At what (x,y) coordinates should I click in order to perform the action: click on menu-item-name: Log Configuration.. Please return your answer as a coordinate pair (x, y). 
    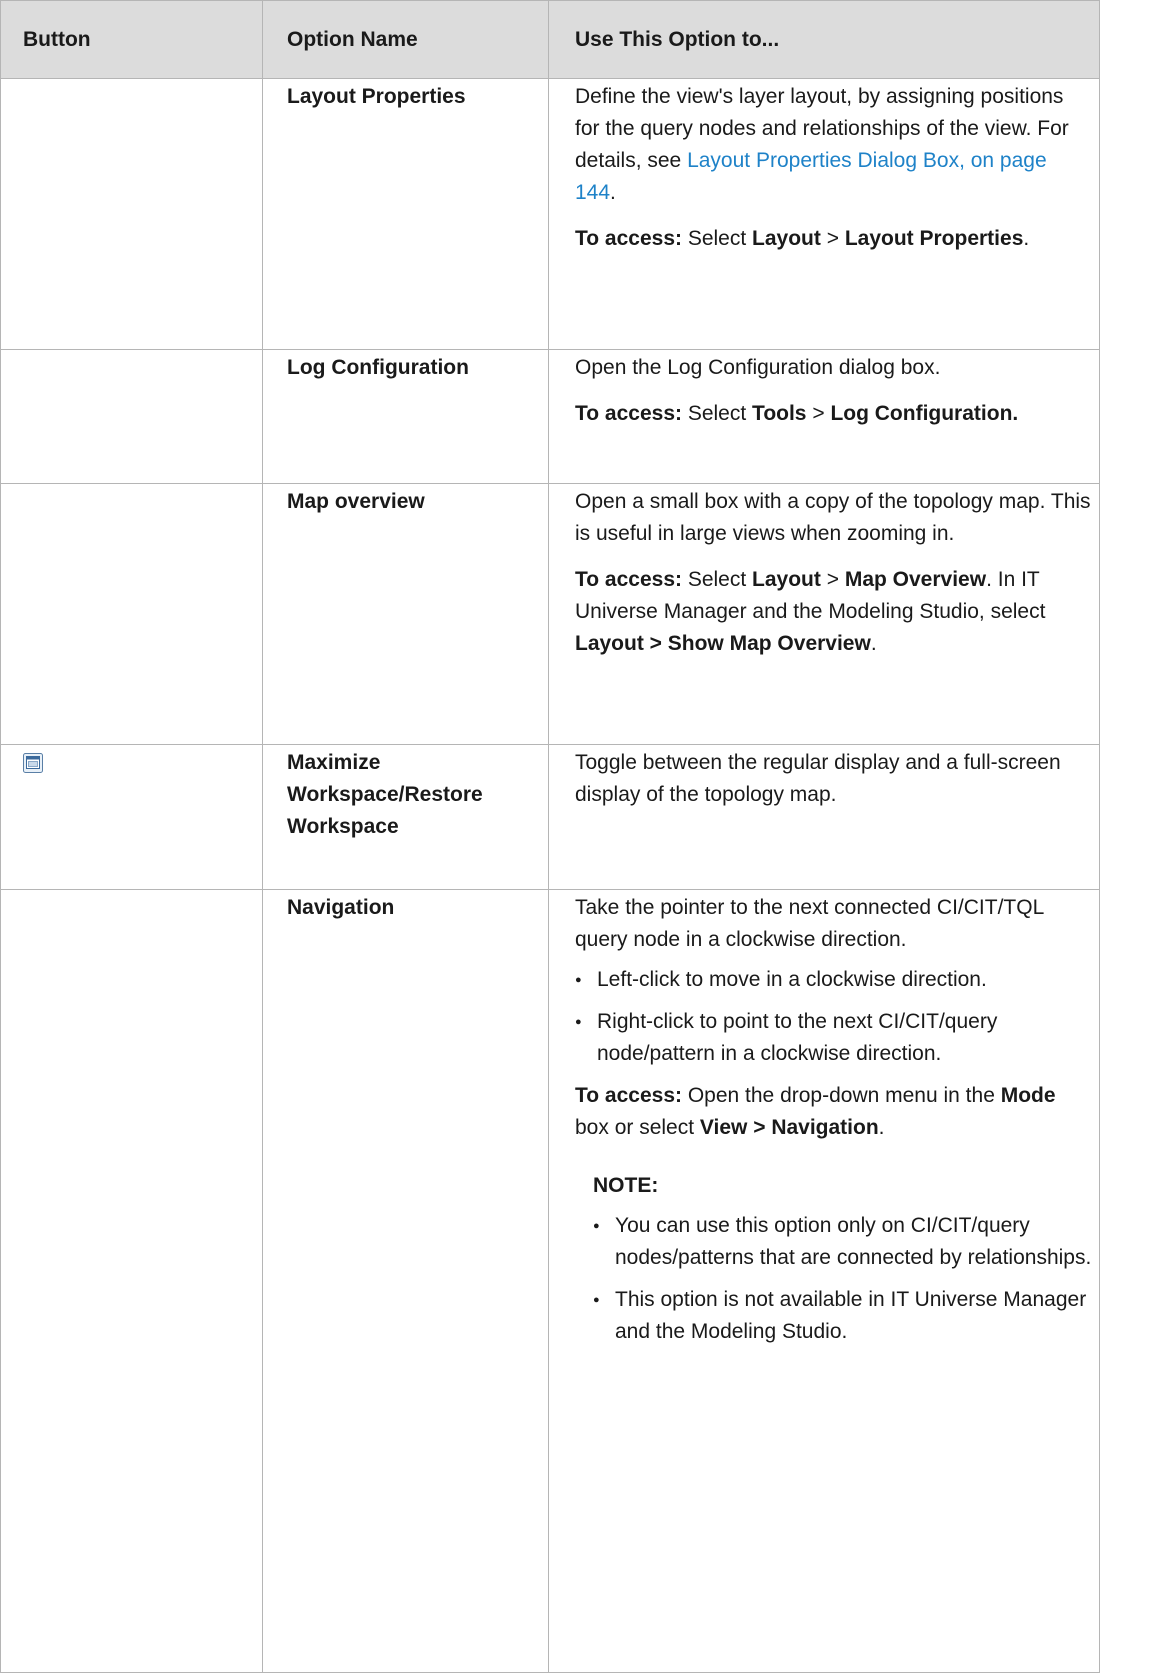
    Looking at the image, I should click on (924, 413).